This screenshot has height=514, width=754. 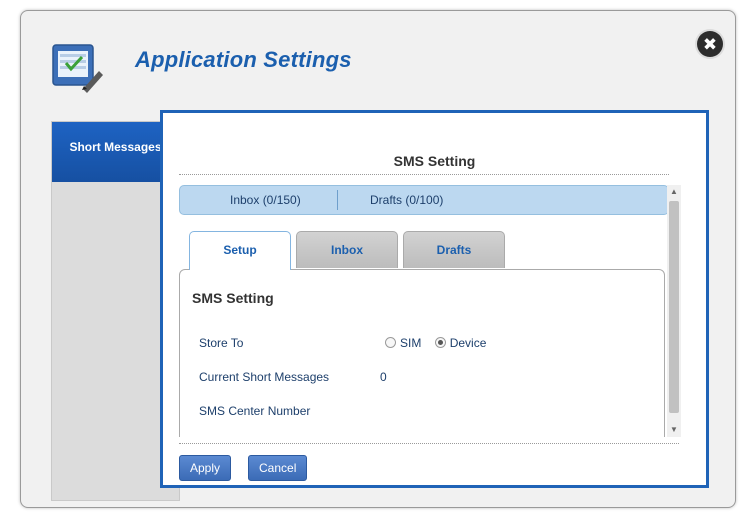 What do you see at coordinates (255, 411) in the screenshot?
I see `center-number-label: SMS Center Number` at bounding box center [255, 411].